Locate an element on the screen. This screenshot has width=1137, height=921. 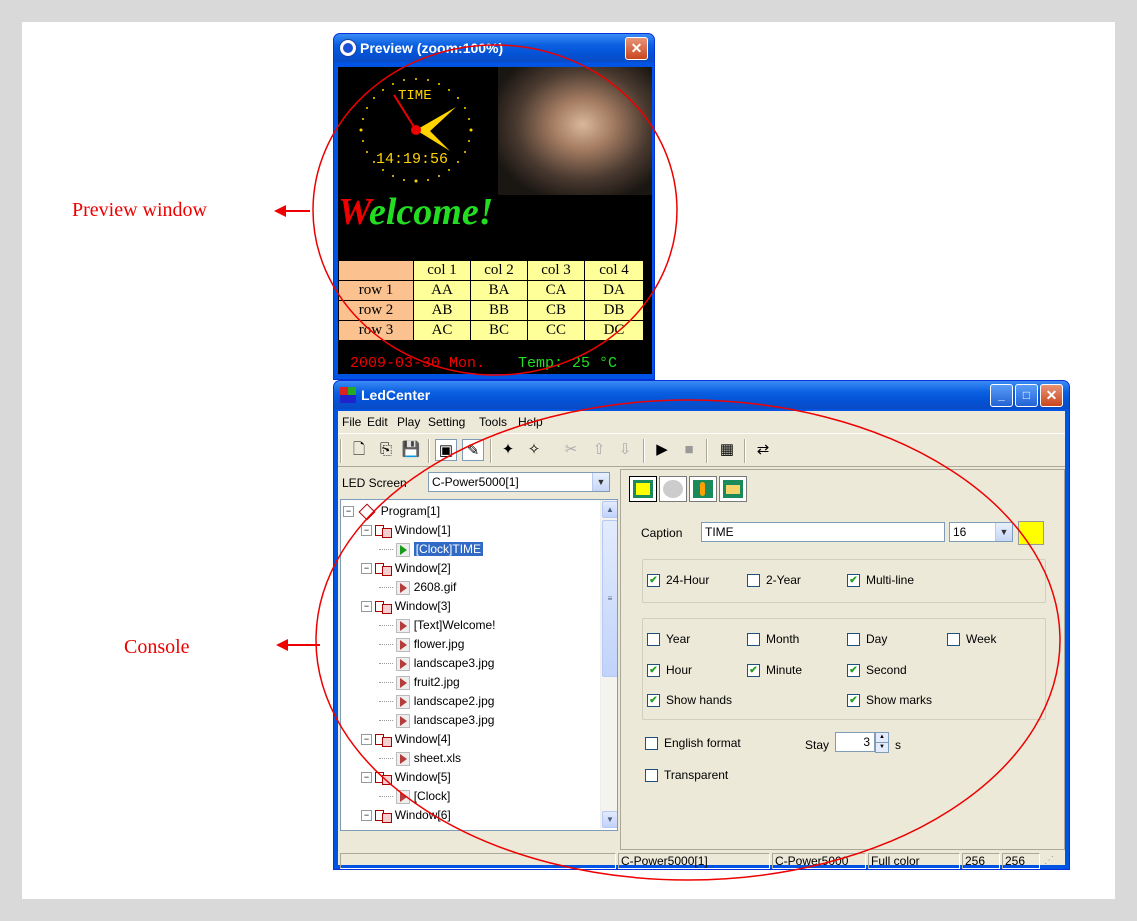
console-annotation: Console is located at coordinates (157, 647).